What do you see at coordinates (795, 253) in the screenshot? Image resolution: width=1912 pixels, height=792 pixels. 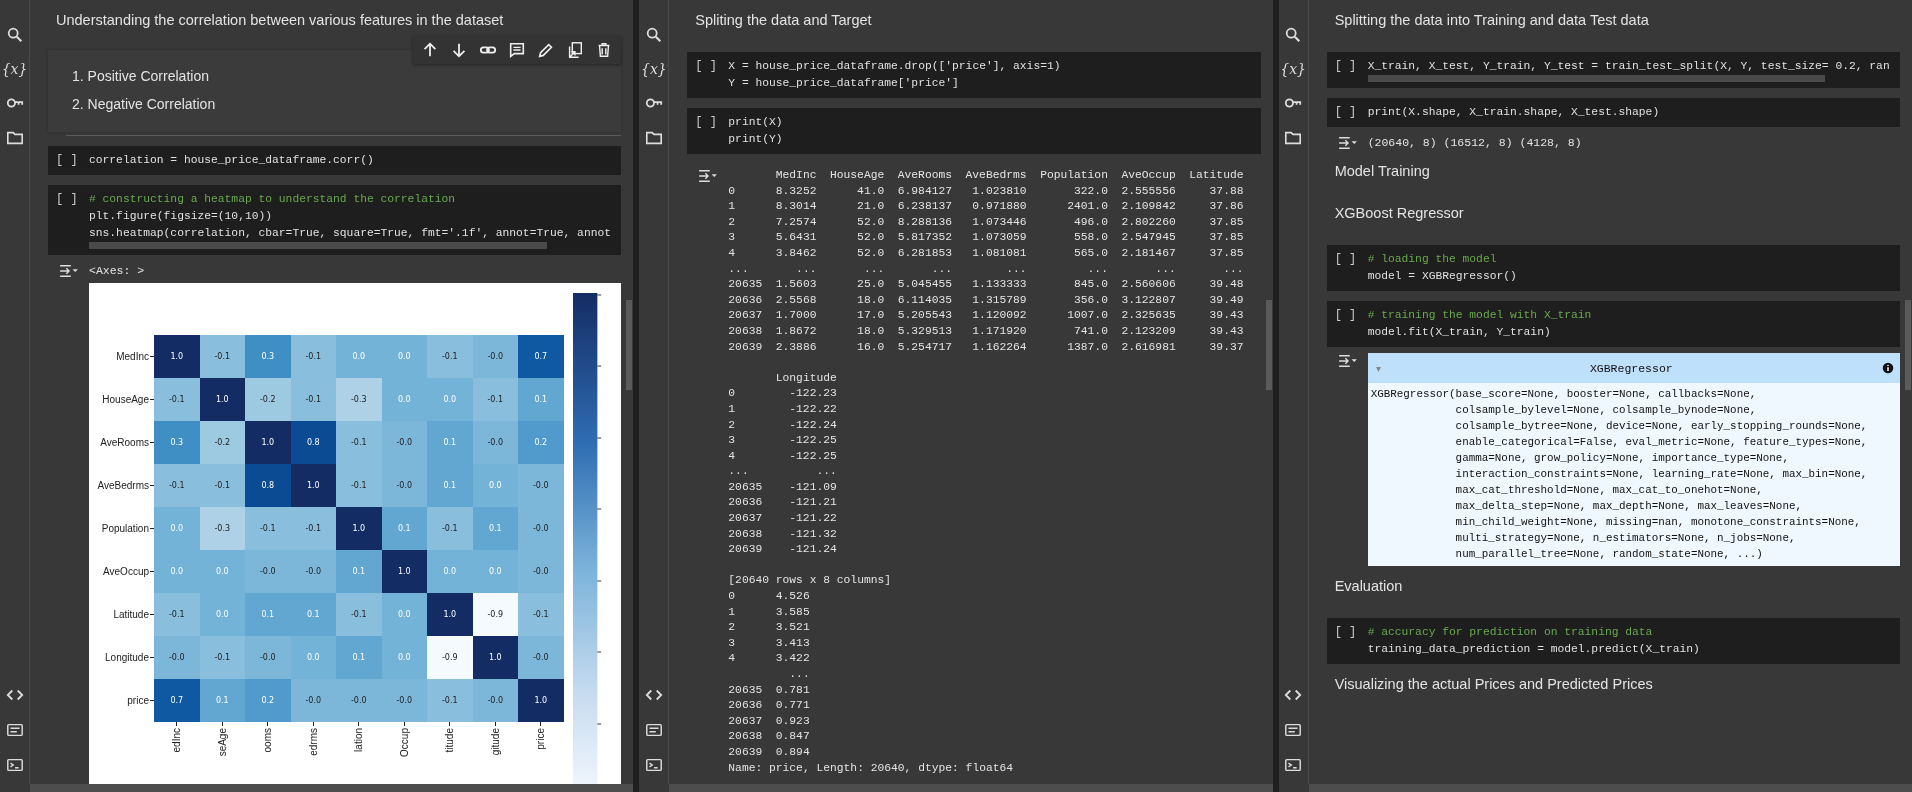 I see `table-cell-text: 3.8462` at bounding box center [795, 253].